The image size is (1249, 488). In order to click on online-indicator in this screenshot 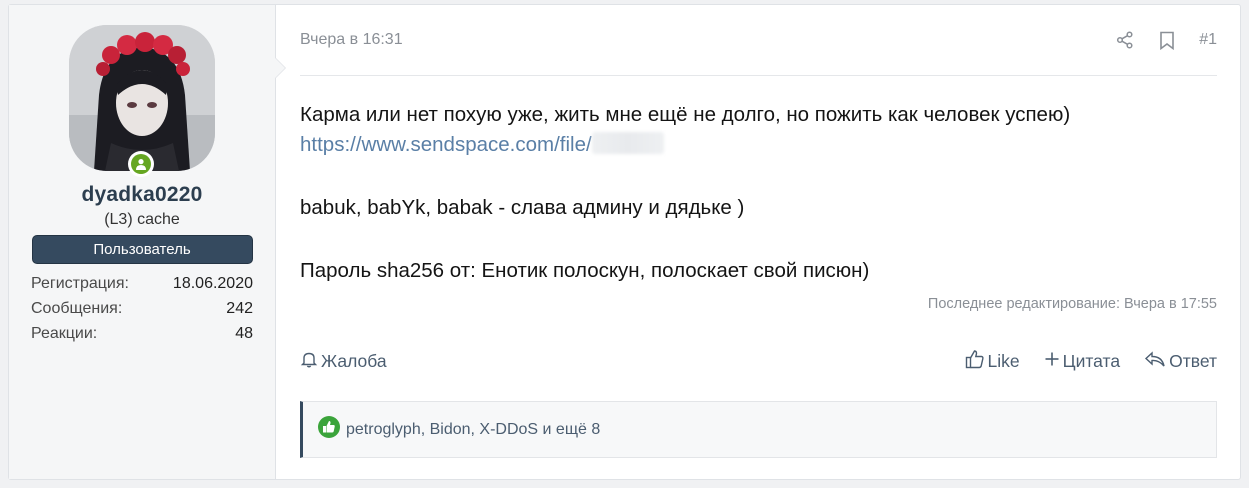, I will do `click(141, 164)`.